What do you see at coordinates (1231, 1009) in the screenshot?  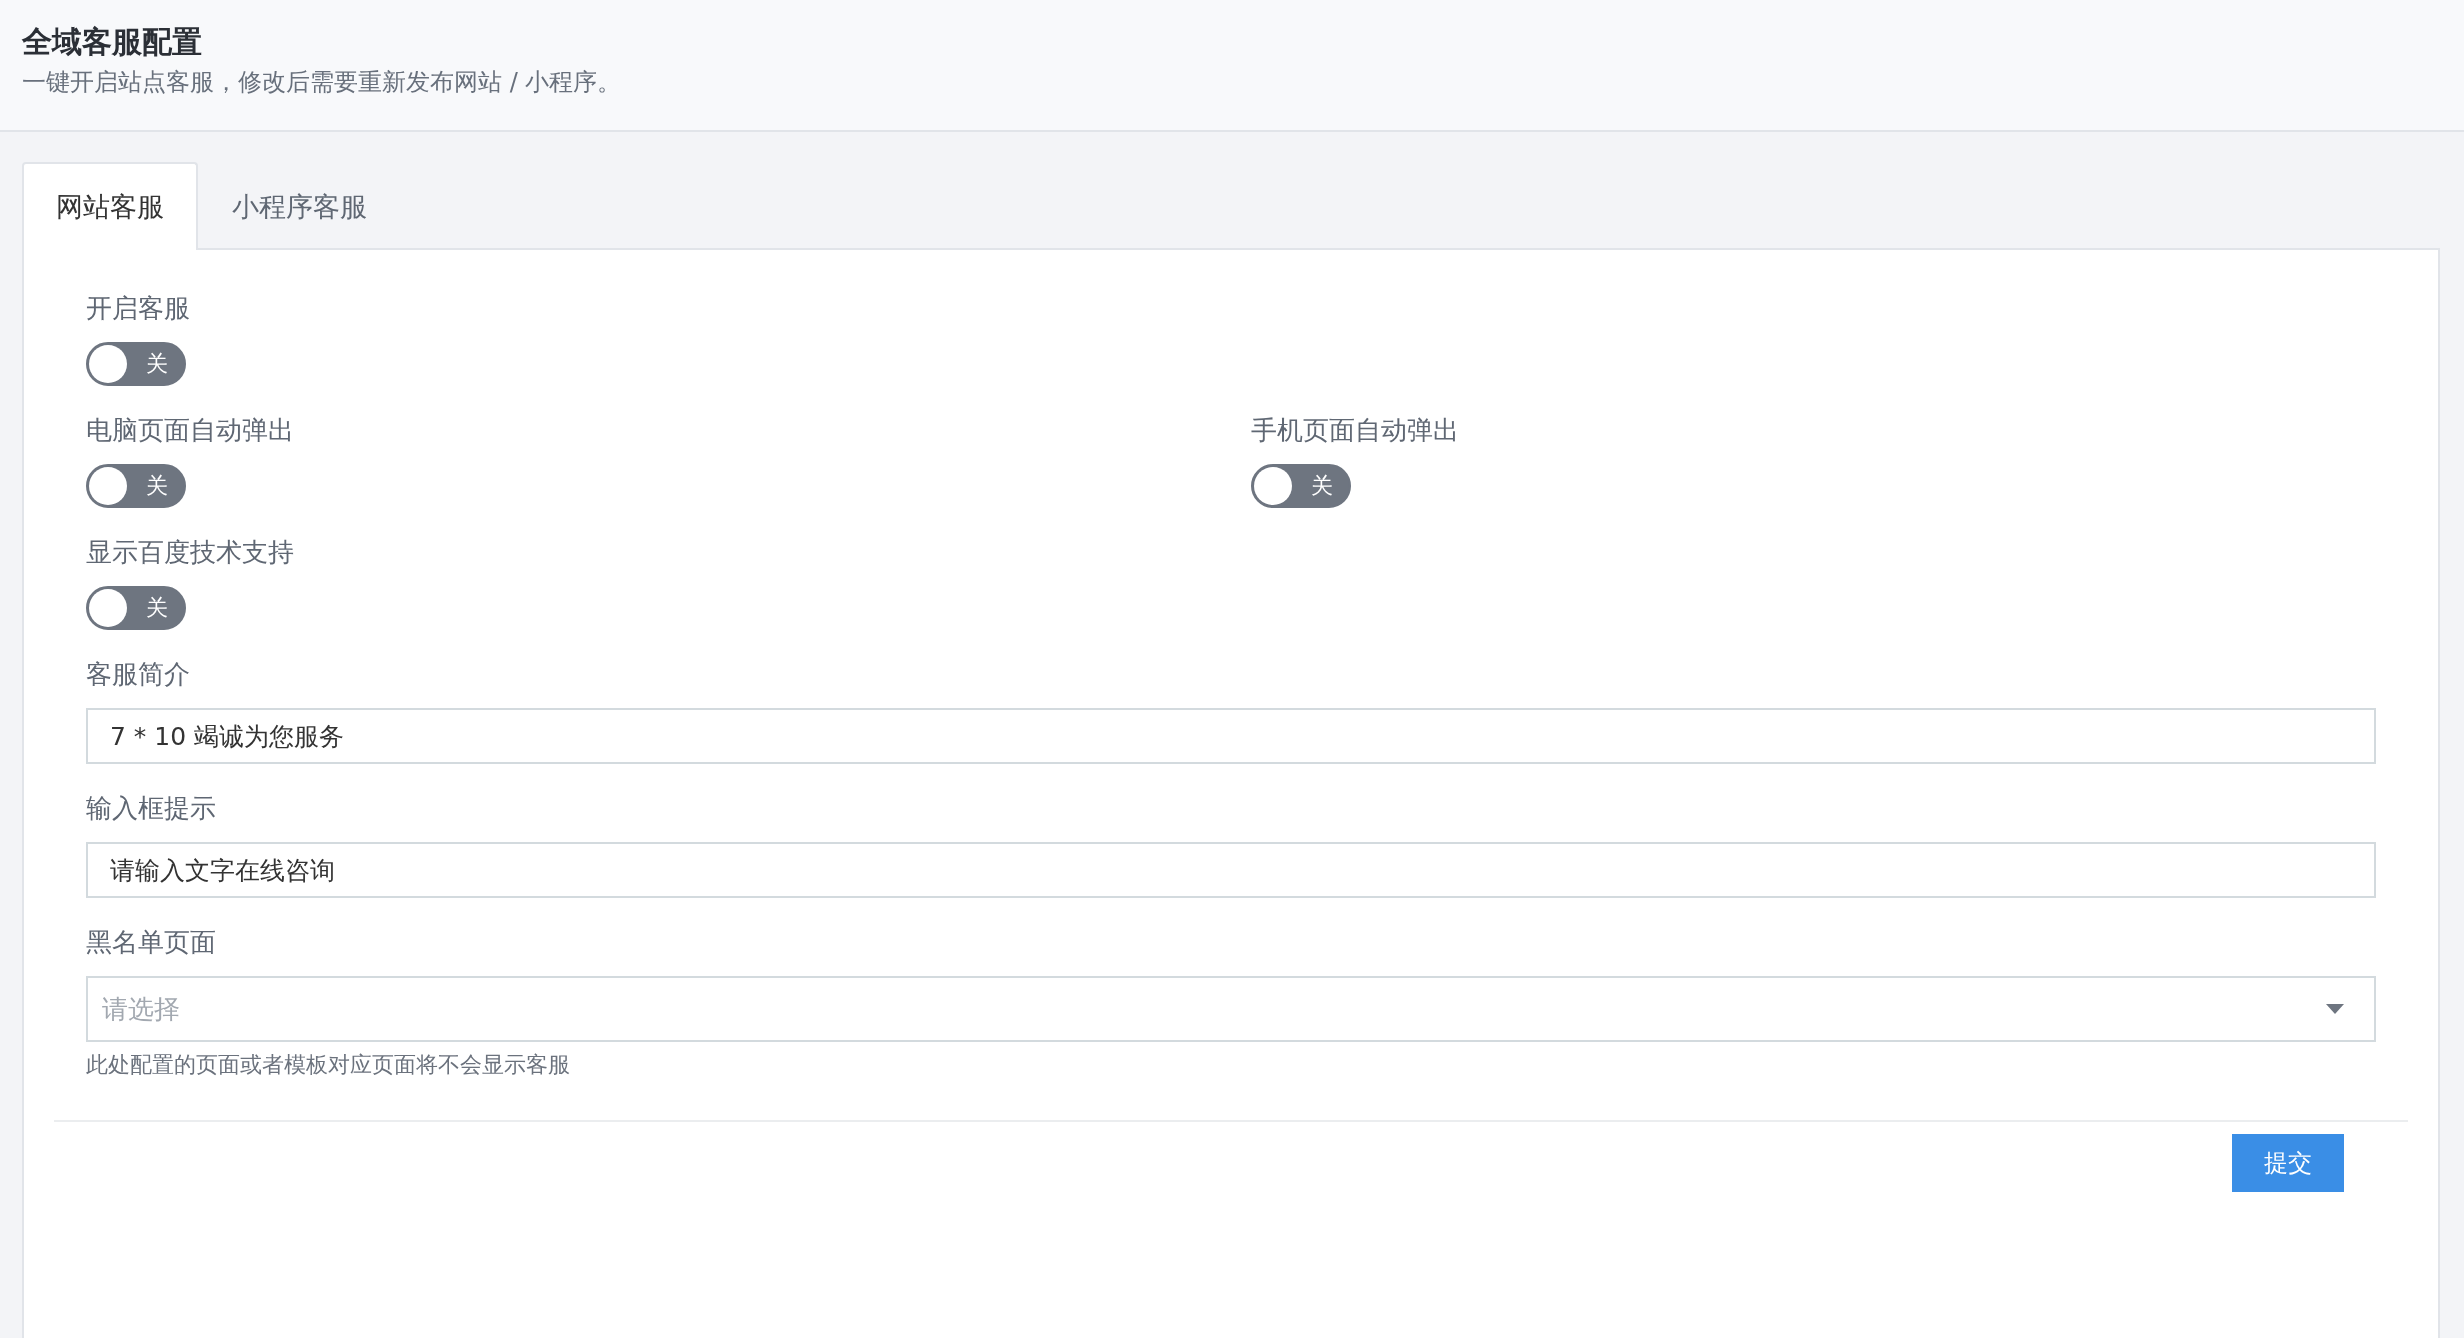 I see `select-field: 请选择` at bounding box center [1231, 1009].